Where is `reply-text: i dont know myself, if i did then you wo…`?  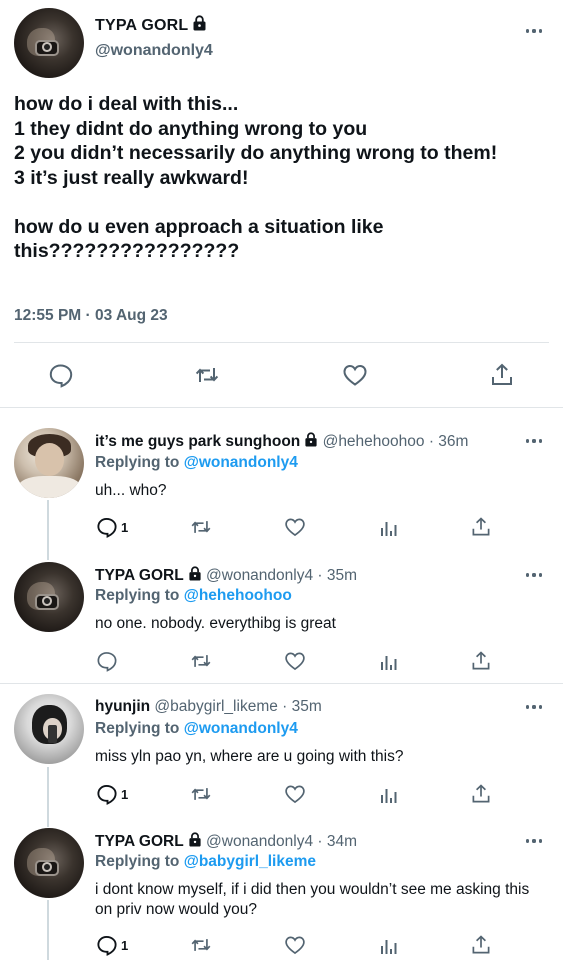 reply-text: i dont know myself, if i did then you wo… is located at coordinates (312, 899).